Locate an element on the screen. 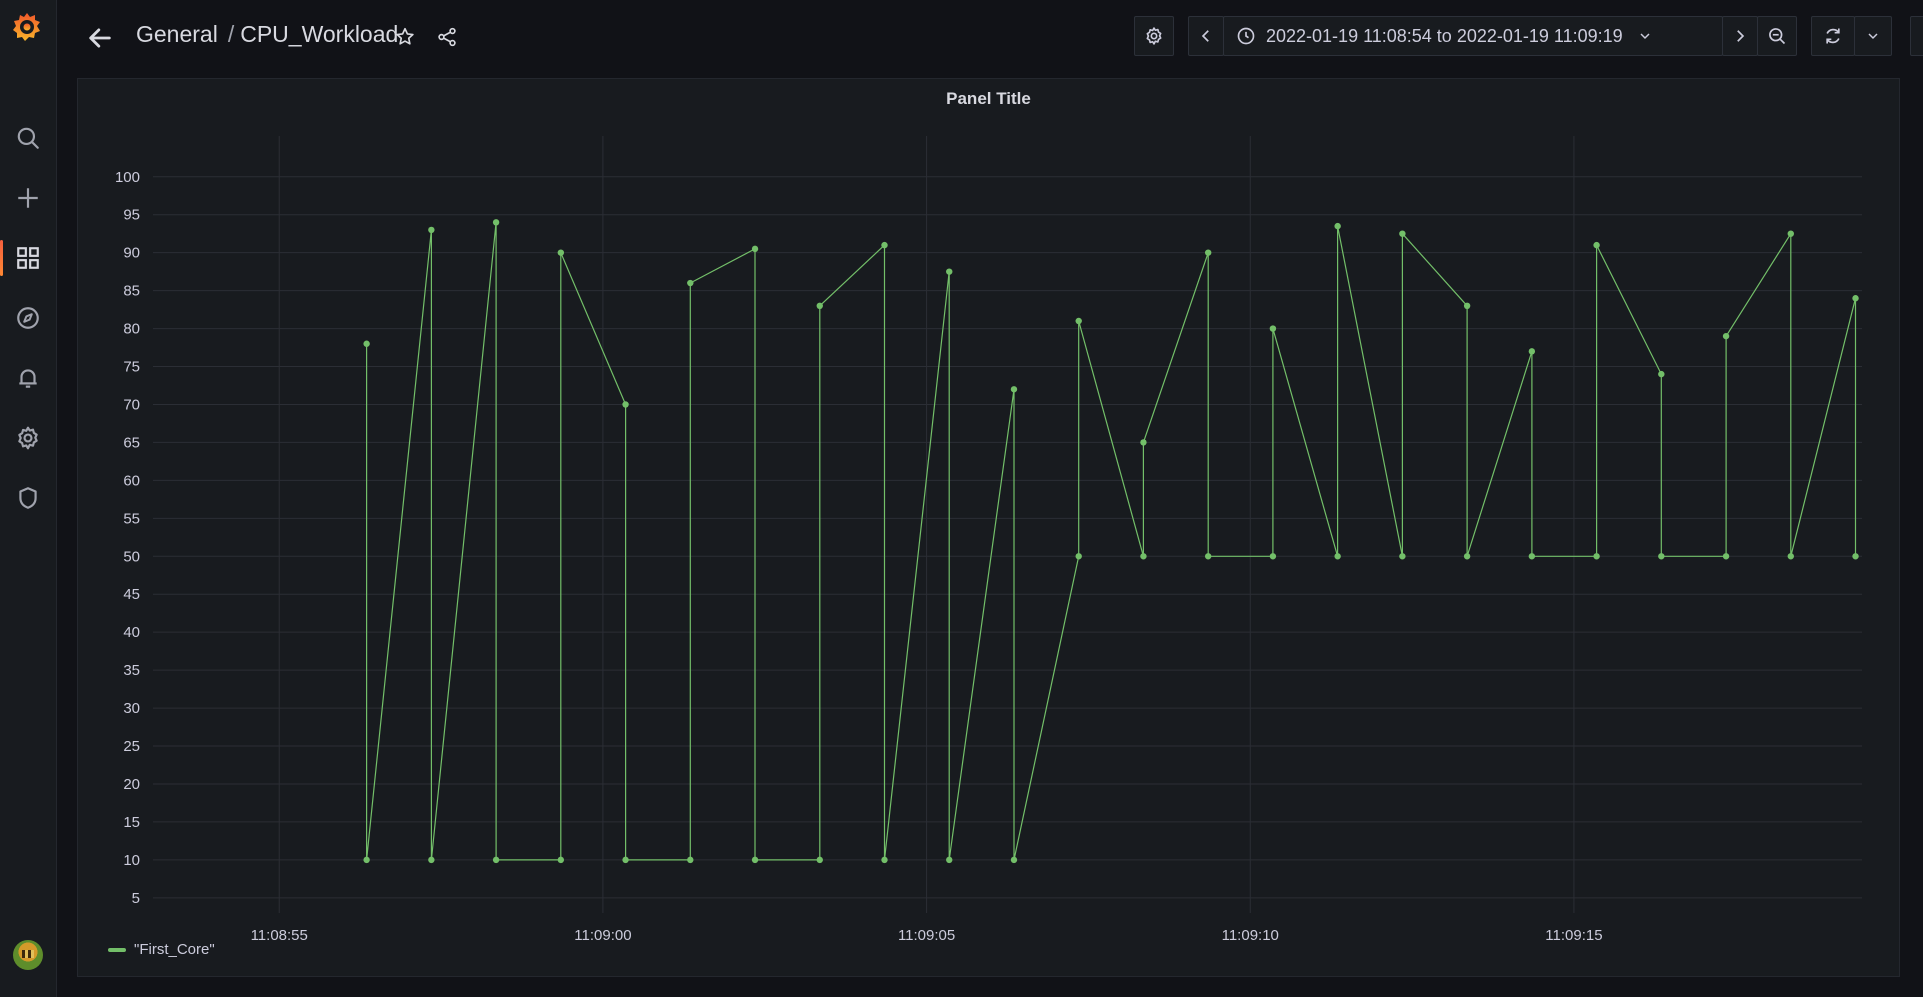  time-shift-back-button is located at coordinates (1206, 36).